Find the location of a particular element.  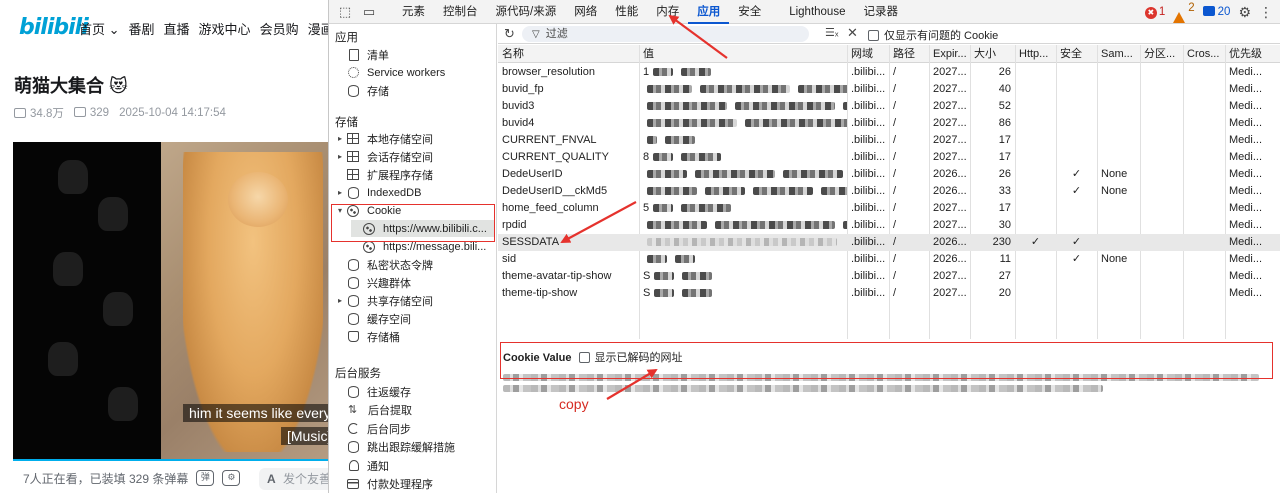

sidebar-item-private-state-tokens: 私密状态令牌 is located at coordinates (384, 264).